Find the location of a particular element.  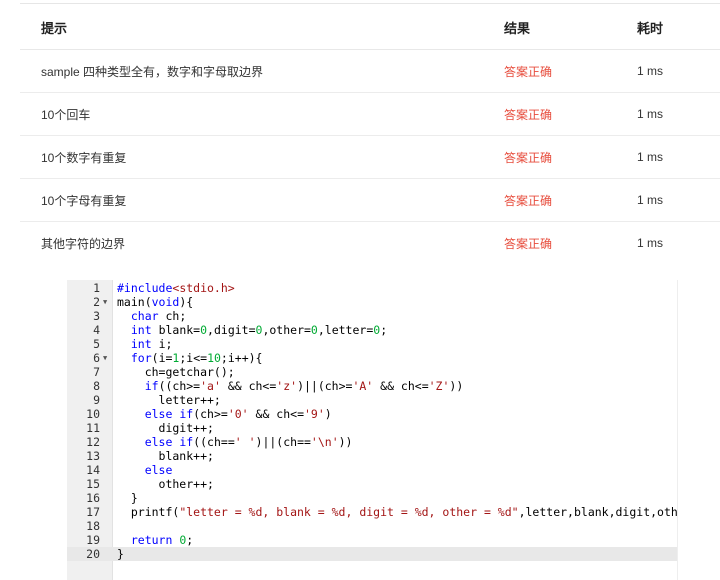

code-line: 7 ch=getchar(); is located at coordinates (372, 372).